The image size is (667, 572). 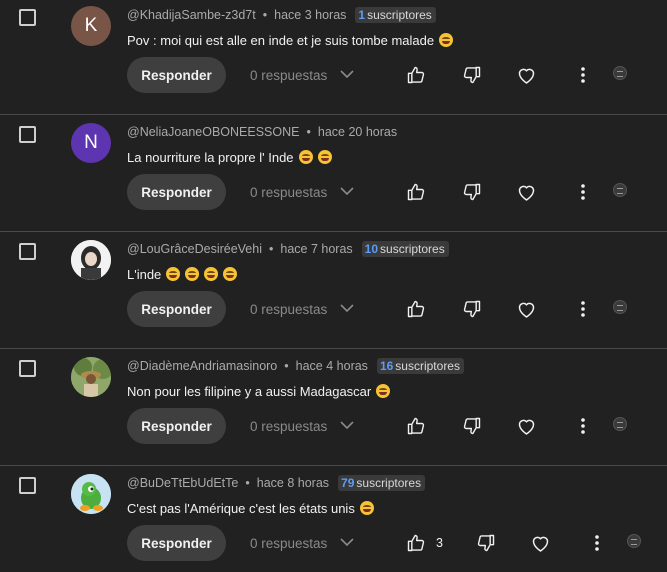 What do you see at coordinates (357, 132) in the screenshot?
I see `comment-time: hace 20 horas` at bounding box center [357, 132].